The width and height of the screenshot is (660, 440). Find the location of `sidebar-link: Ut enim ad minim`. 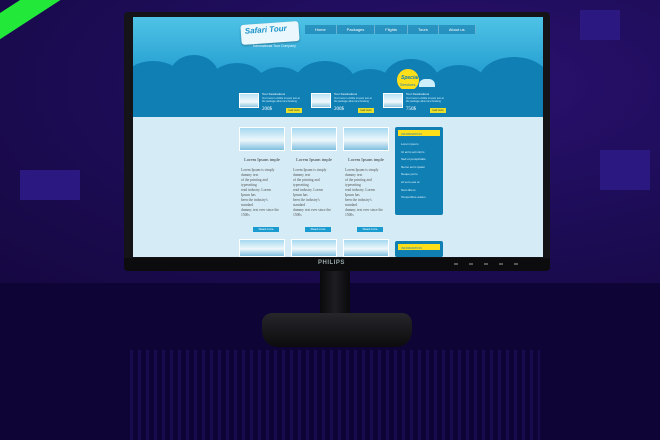

sidebar-link: Ut enim ad minim is located at coordinates (413, 153).